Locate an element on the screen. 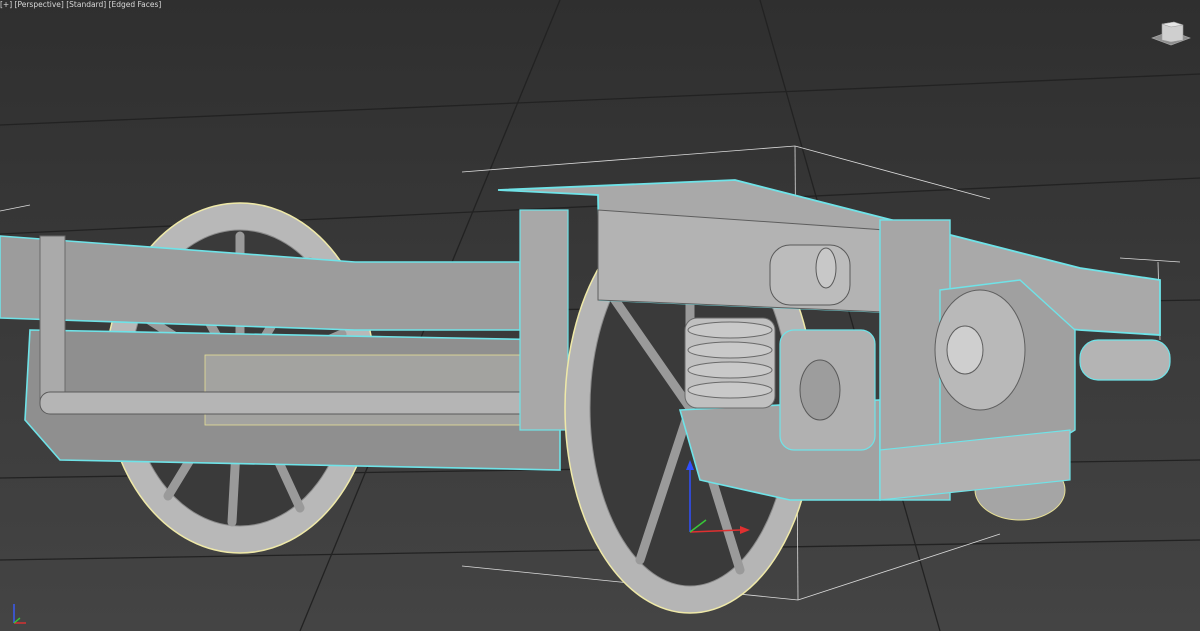 The width and height of the screenshot is (1200, 631). world-axis-tripod-icon is located at coordinates (19, 614).